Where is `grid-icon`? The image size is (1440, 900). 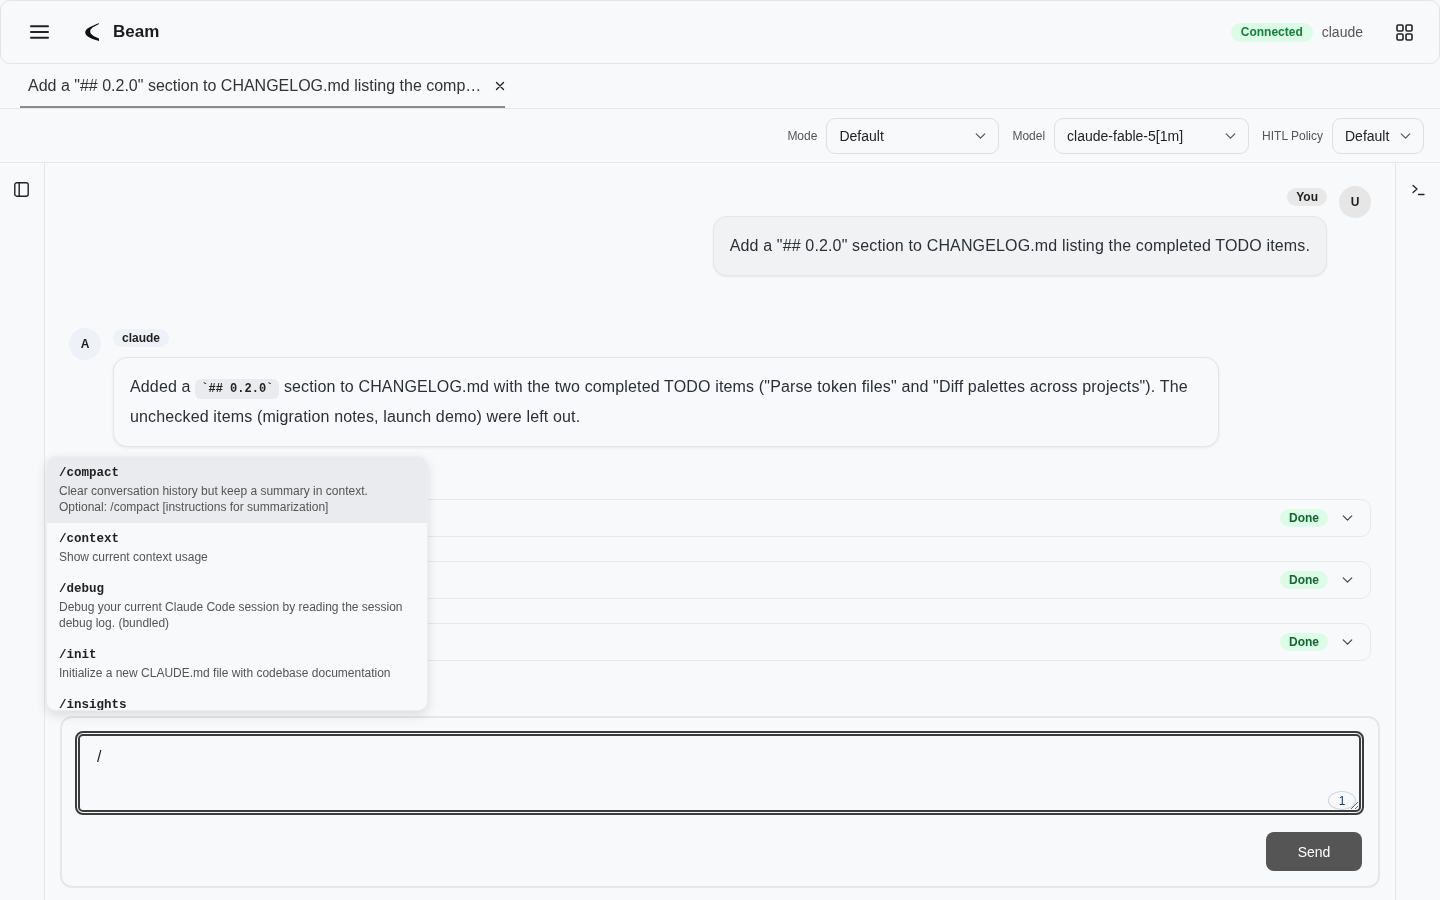 grid-icon is located at coordinates (1404, 32).